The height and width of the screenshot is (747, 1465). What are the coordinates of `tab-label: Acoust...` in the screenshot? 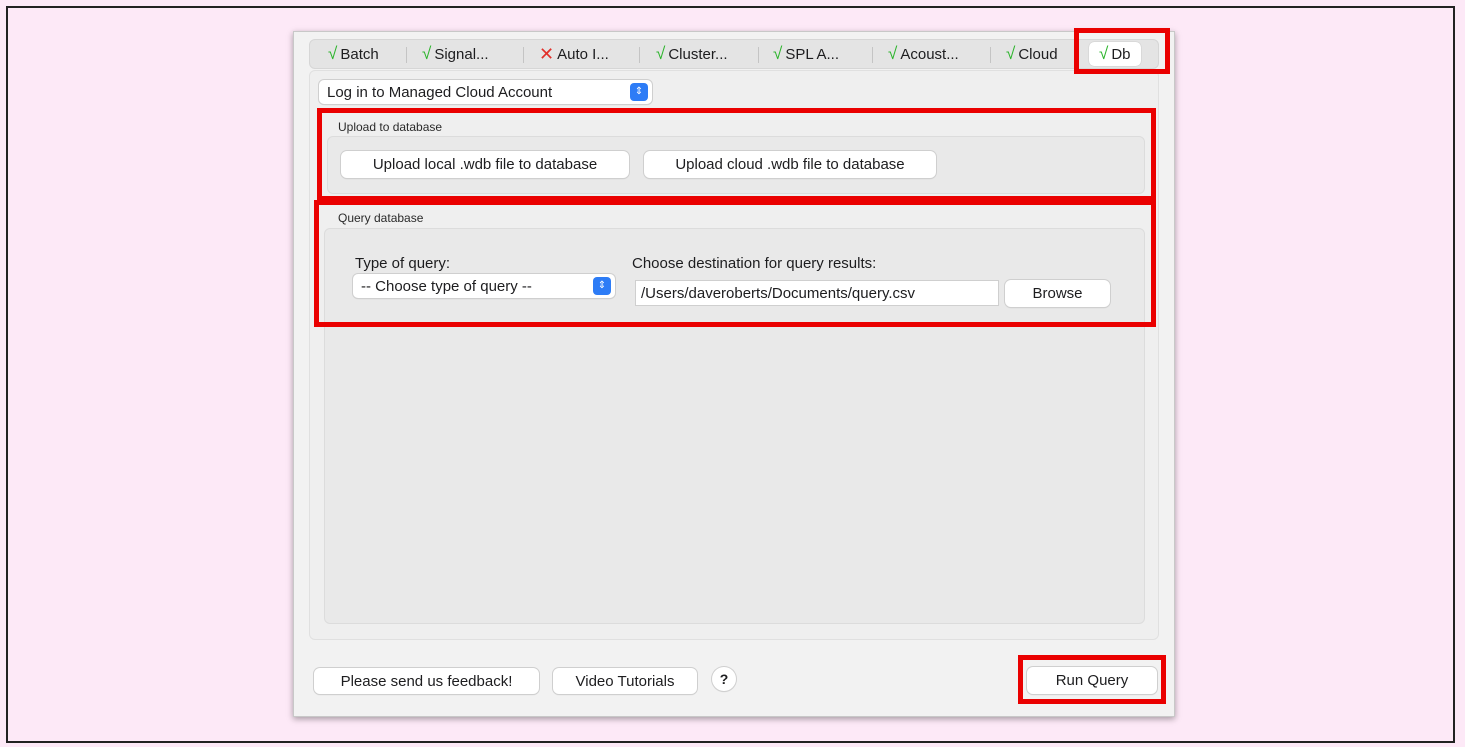 It's located at (929, 54).